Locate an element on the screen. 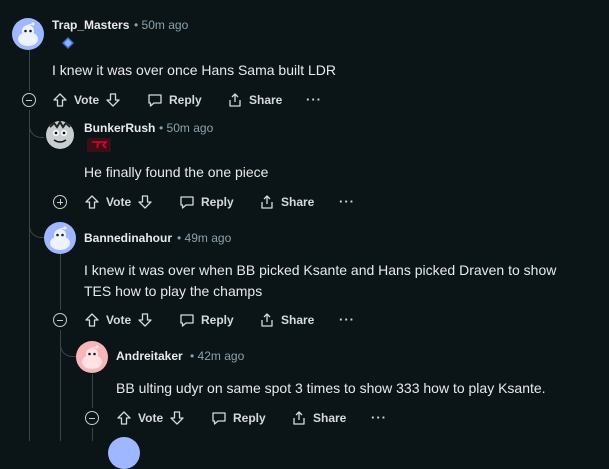  username: Trap_Masters is located at coordinates (90, 25).